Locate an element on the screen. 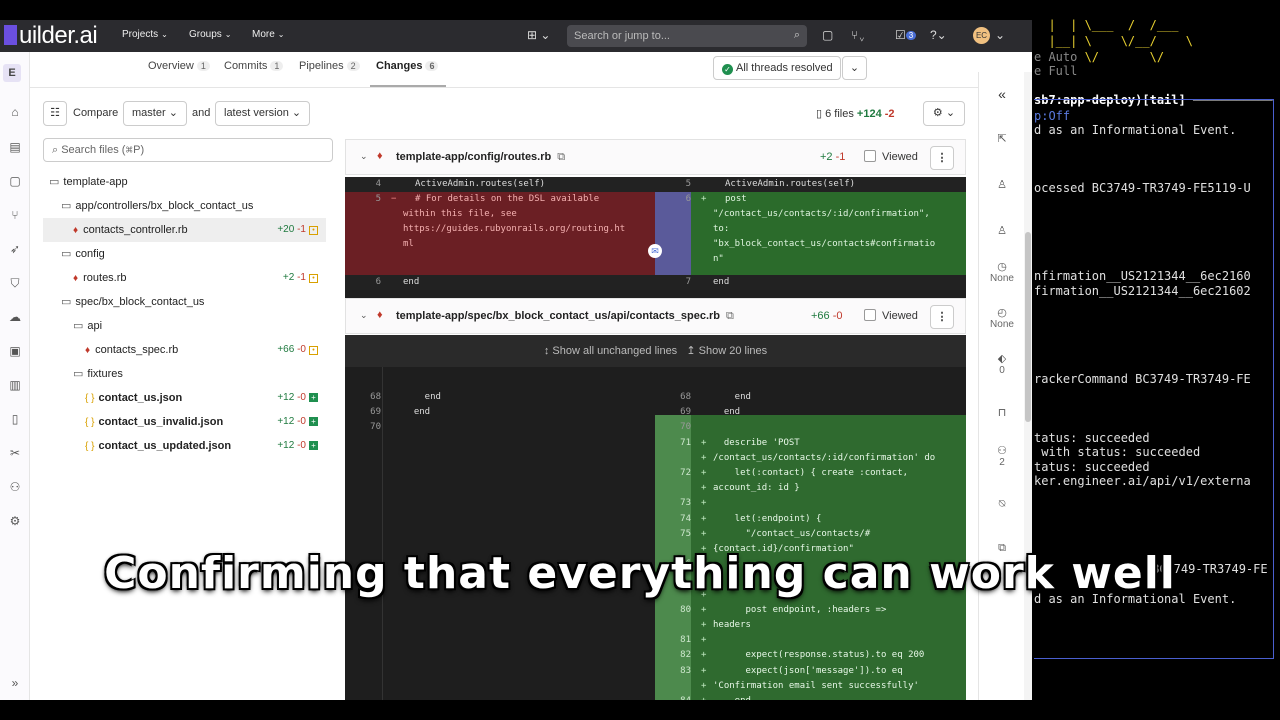 The image size is (1280, 720). todos-icon: ☑ 3 is located at coordinates (906, 35).